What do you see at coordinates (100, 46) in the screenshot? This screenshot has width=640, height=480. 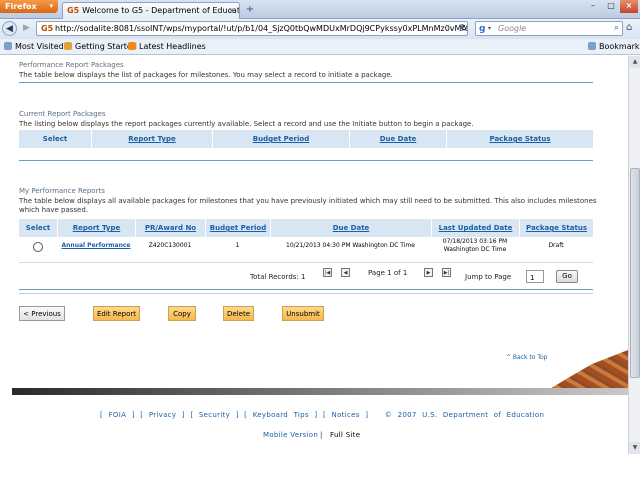 I see `bookmark-getting-started: Getting Started` at bounding box center [100, 46].